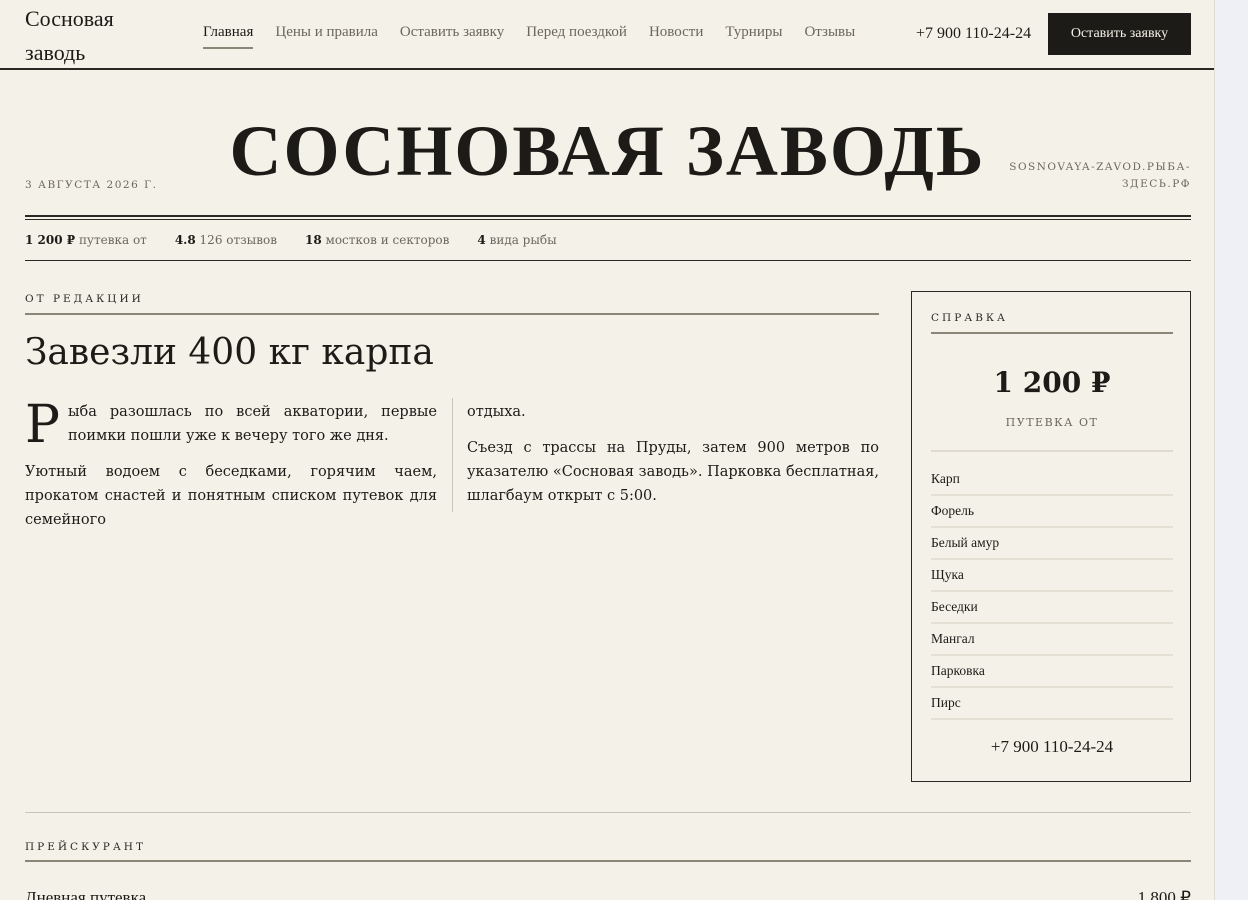  I want to click on nav-link-tournaments: Турниры, so click(753, 36).